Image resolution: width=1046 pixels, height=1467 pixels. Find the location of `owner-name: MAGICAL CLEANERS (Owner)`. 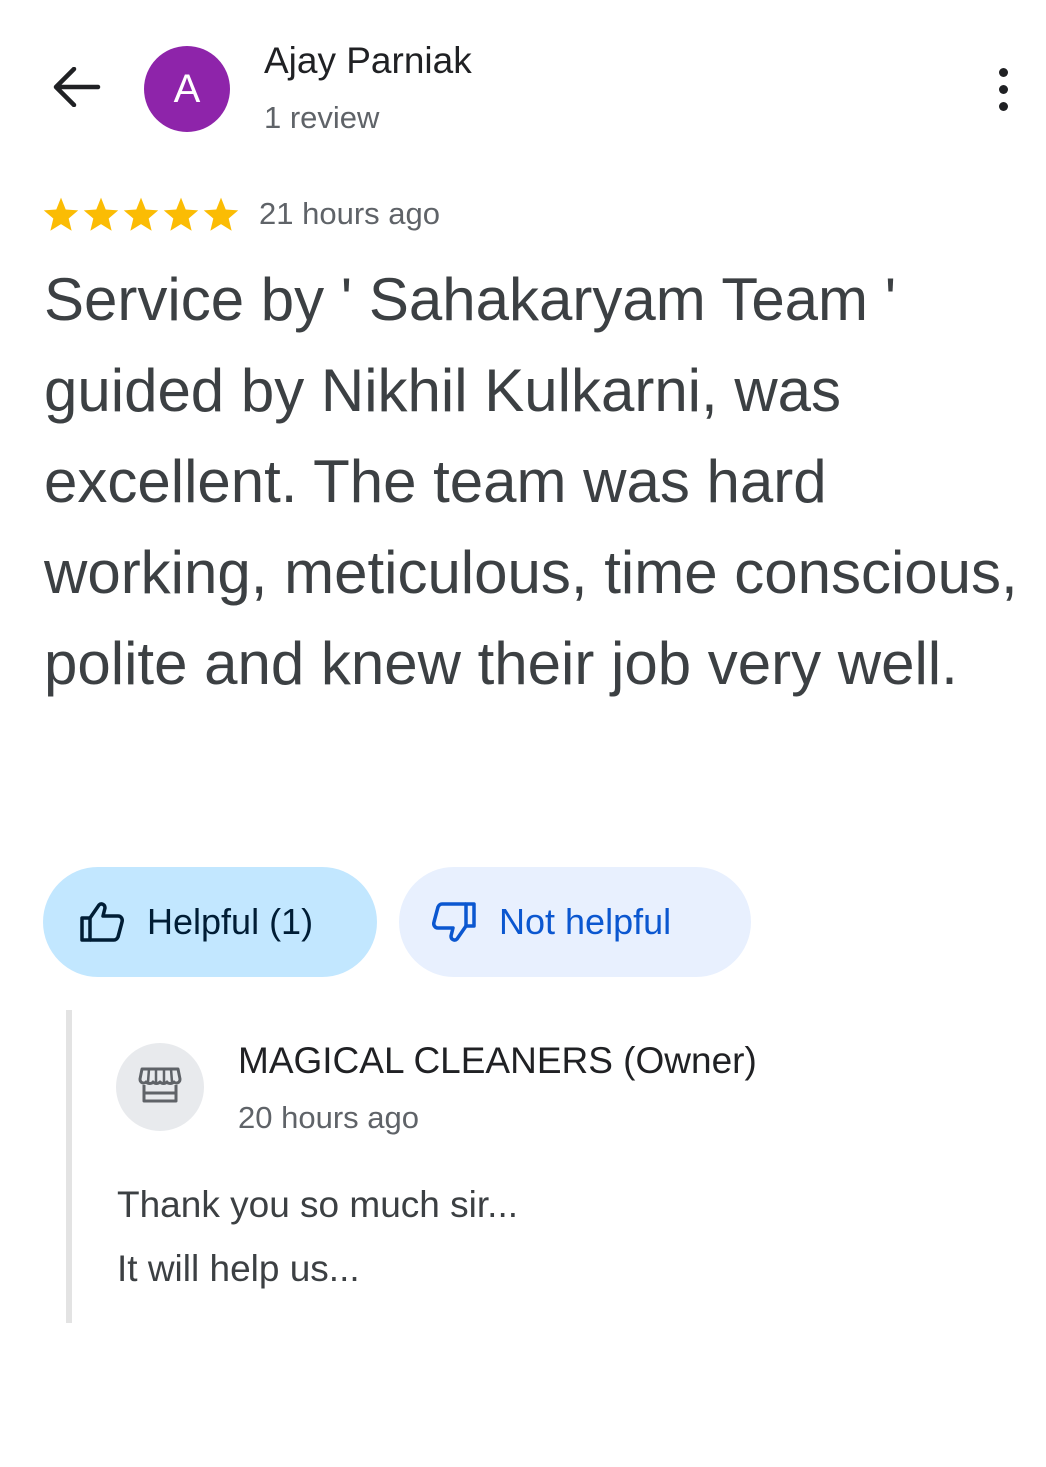

owner-name: MAGICAL CLEANERS (Owner) is located at coordinates (497, 1060).